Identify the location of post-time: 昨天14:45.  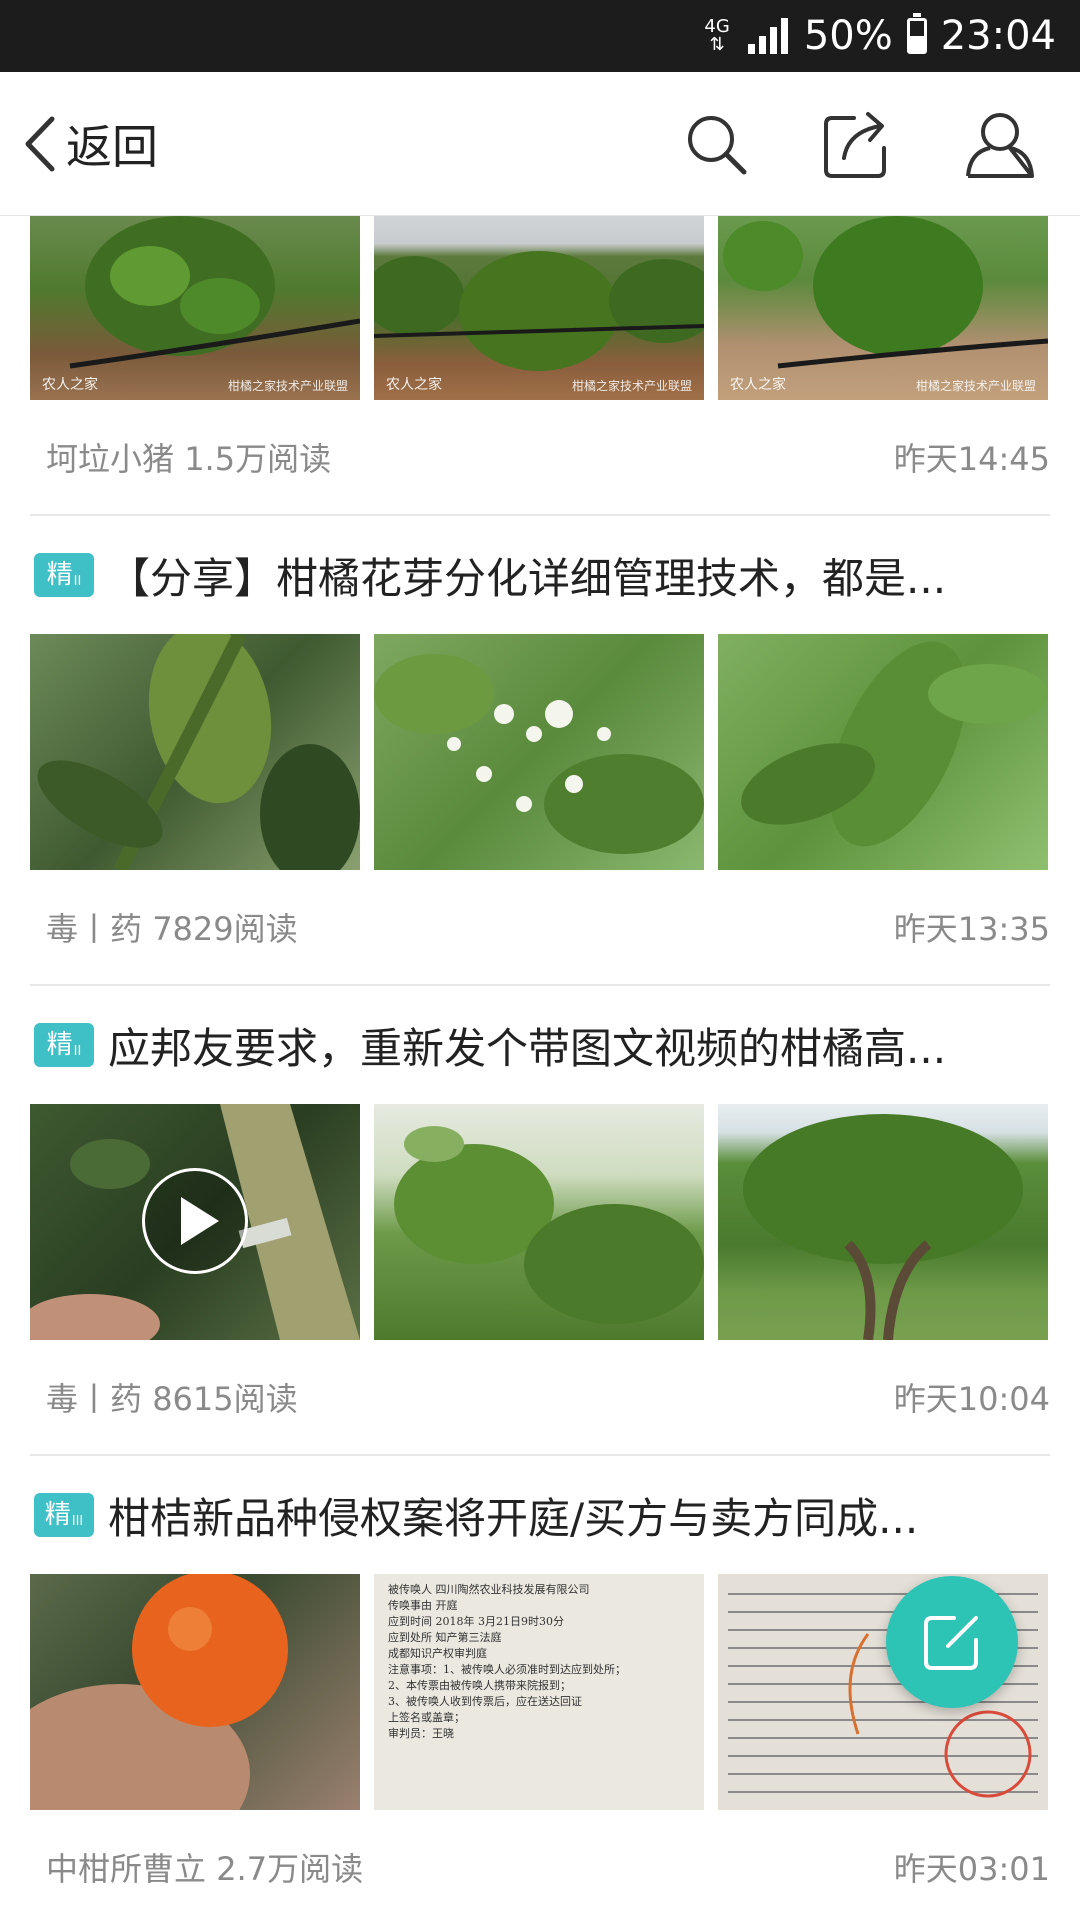
(971, 459).